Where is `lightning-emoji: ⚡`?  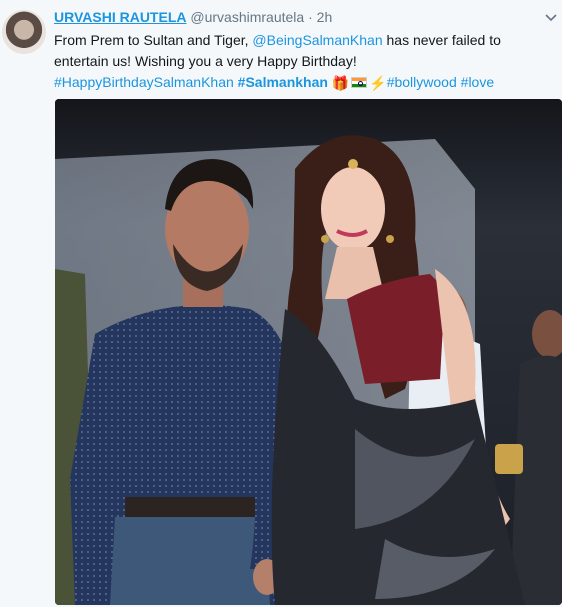 lightning-emoji: ⚡ is located at coordinates (378, 83).